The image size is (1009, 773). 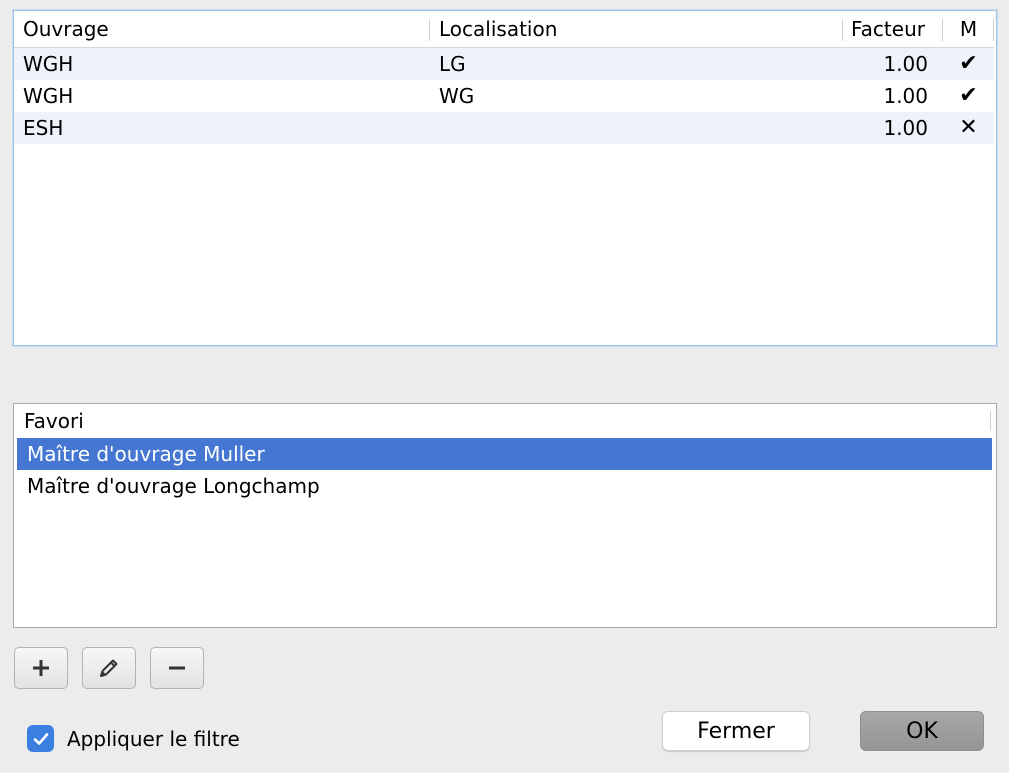 What do you see at coordinates (736, 731) in the screenshot?
I see `close-button: Fermer` at bounding box center [736, 731].